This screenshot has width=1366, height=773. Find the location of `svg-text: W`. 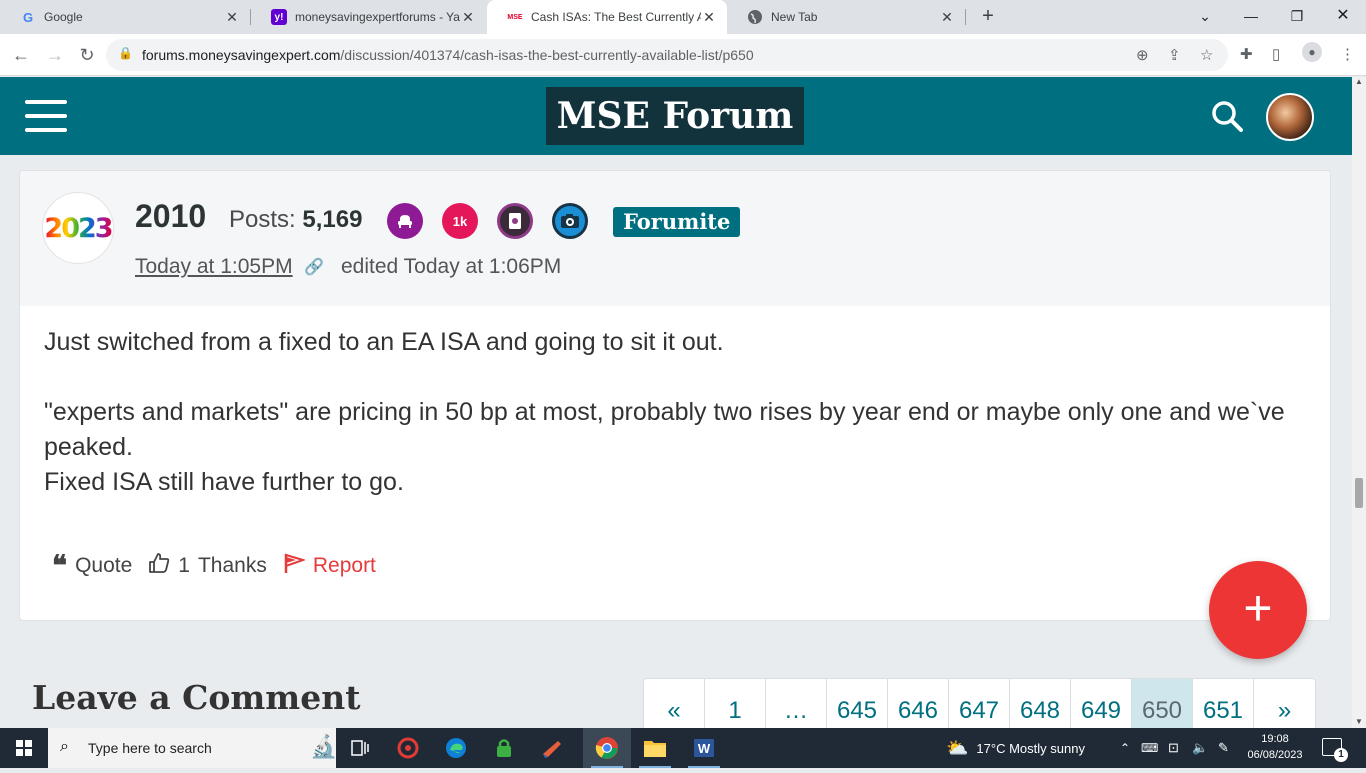

svg-text: W is located at coordinates (704, 748).